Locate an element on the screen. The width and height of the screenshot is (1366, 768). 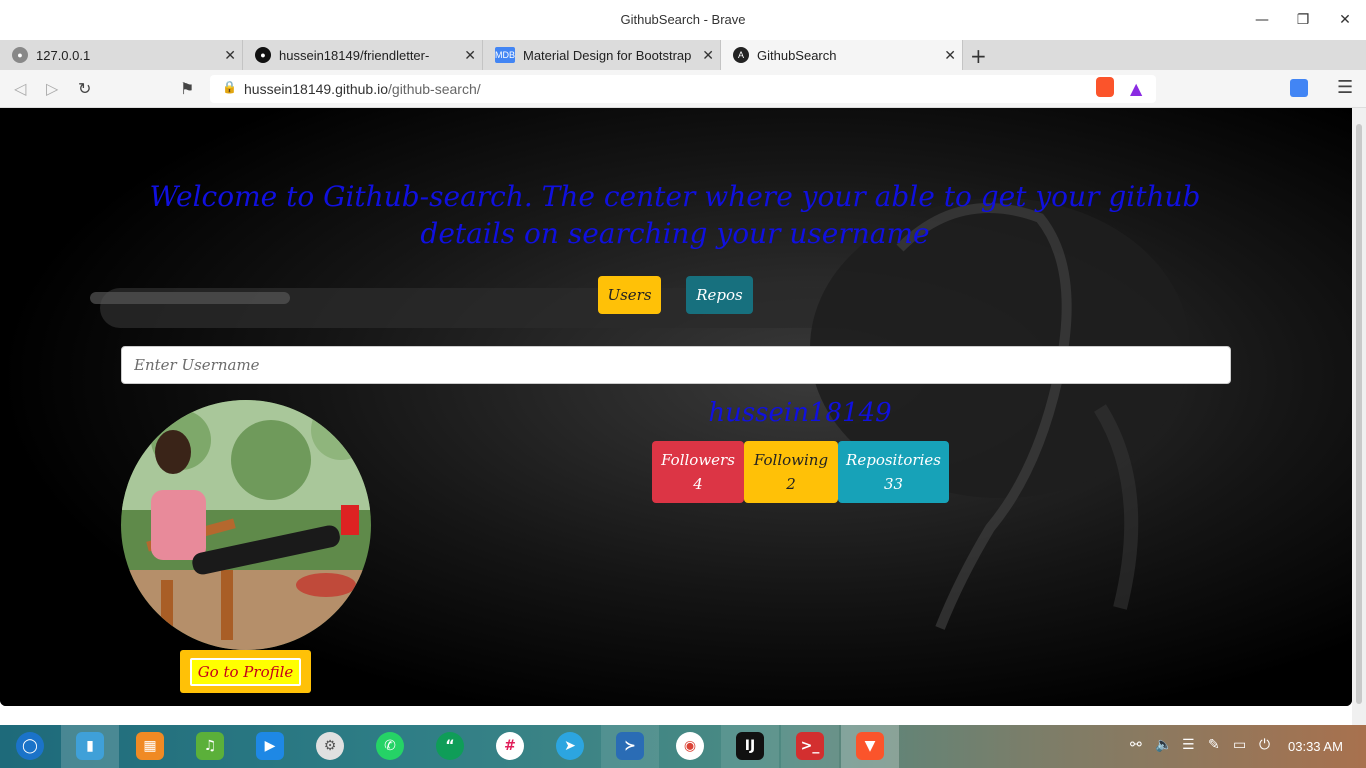
telegram-icon: ➤ is located at coordinates (570, 746).